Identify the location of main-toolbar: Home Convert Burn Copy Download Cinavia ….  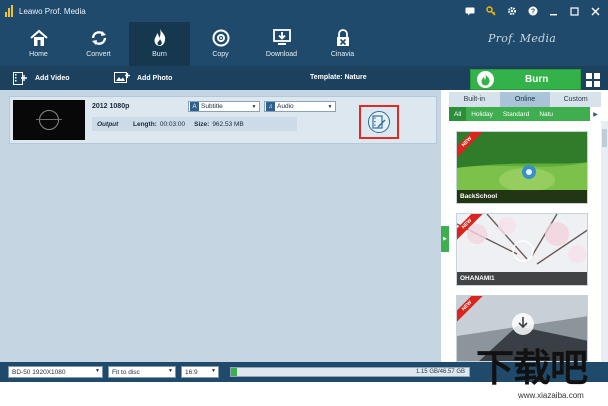
(304, 44).